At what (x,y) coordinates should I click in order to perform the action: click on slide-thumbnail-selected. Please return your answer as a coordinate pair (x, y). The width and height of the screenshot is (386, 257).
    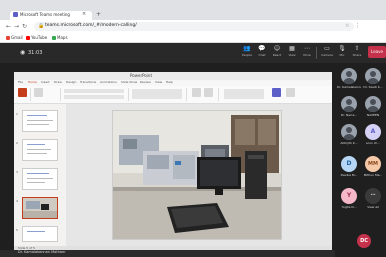
    Looking at the image, I should click on (40, 208).